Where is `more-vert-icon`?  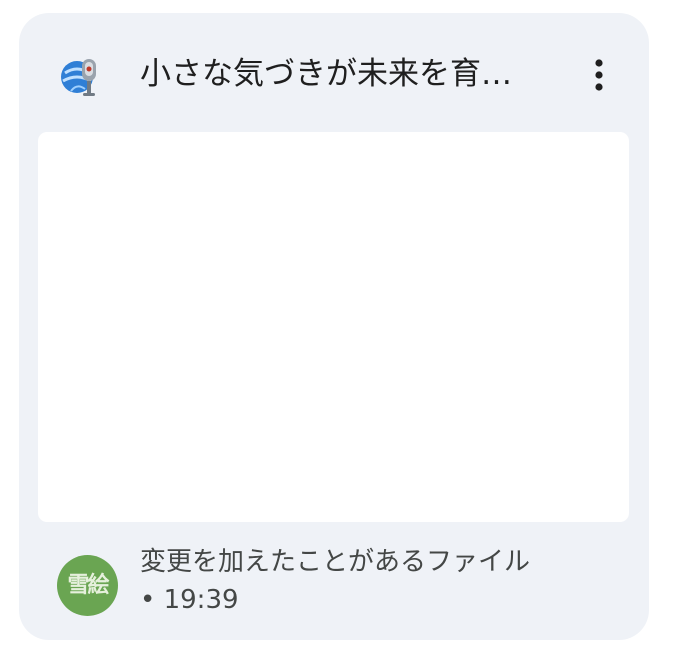
more-vert-icon is located at coordinates (599, 80).